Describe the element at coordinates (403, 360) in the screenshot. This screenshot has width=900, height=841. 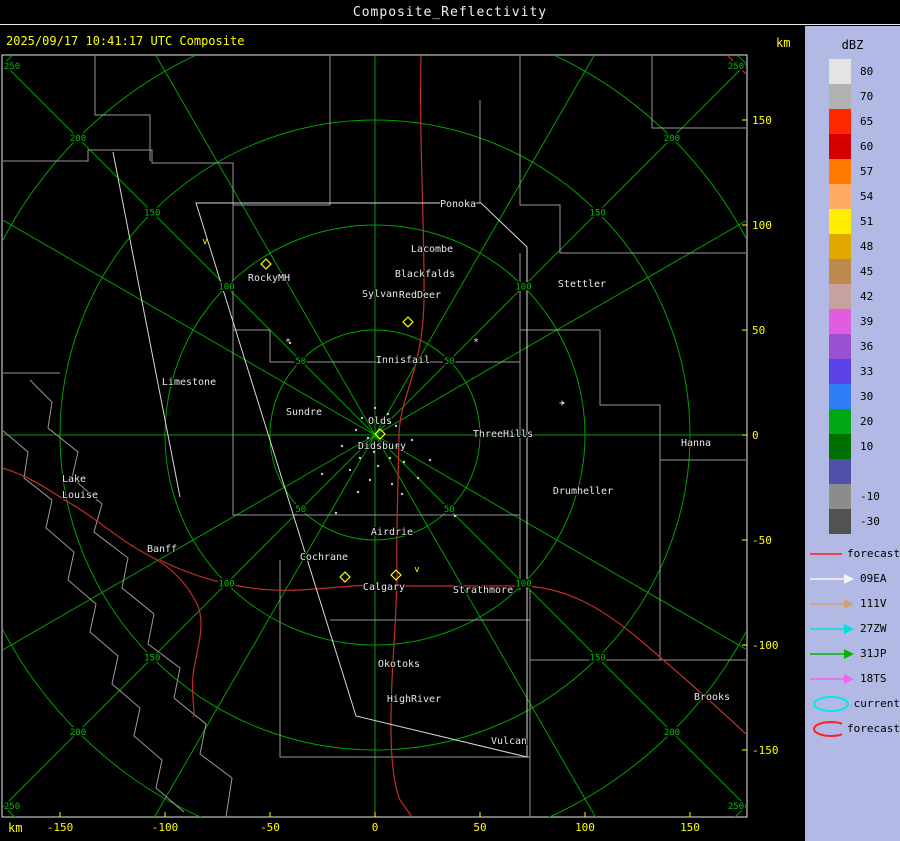
I see `city-label: Innisfail` at that location.